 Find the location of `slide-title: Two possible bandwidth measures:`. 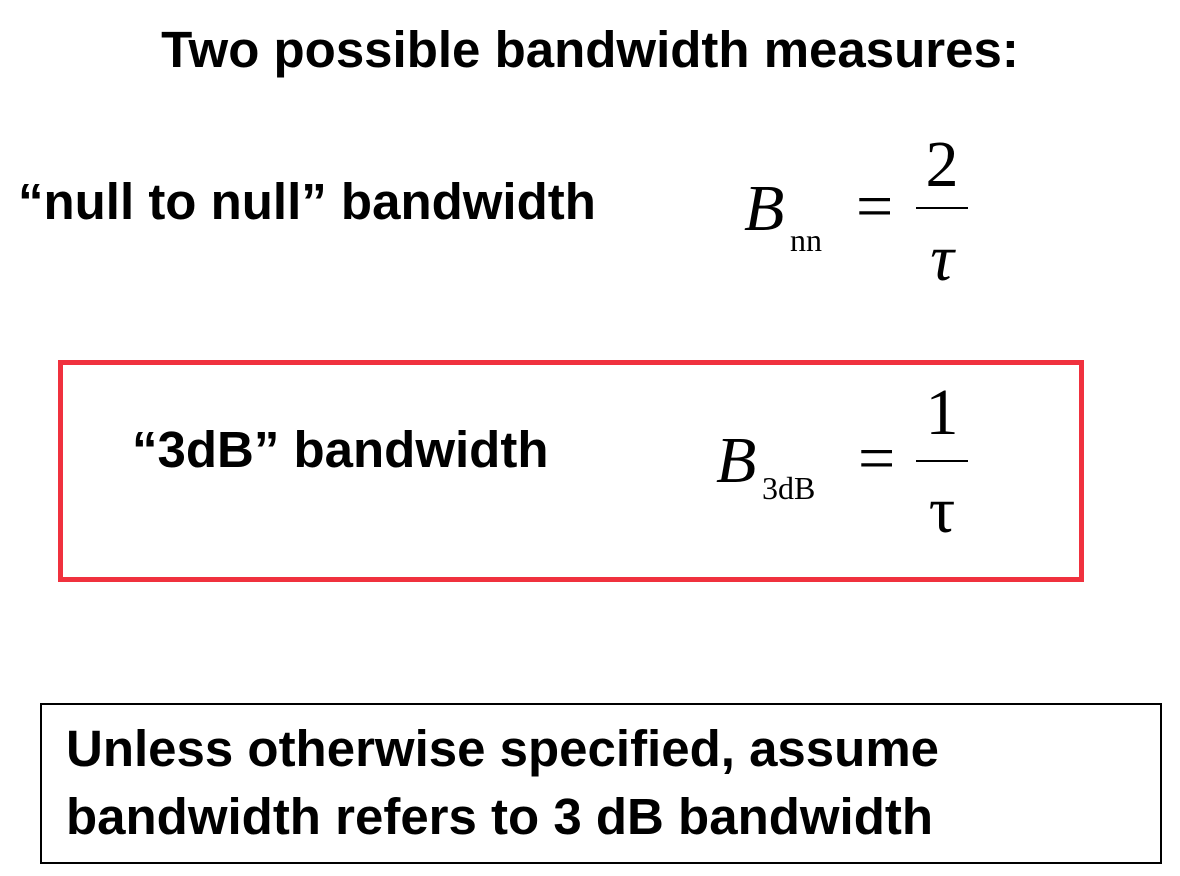

slide-title: Two possible bandwidth measures: is located at coordinates (590, 49).